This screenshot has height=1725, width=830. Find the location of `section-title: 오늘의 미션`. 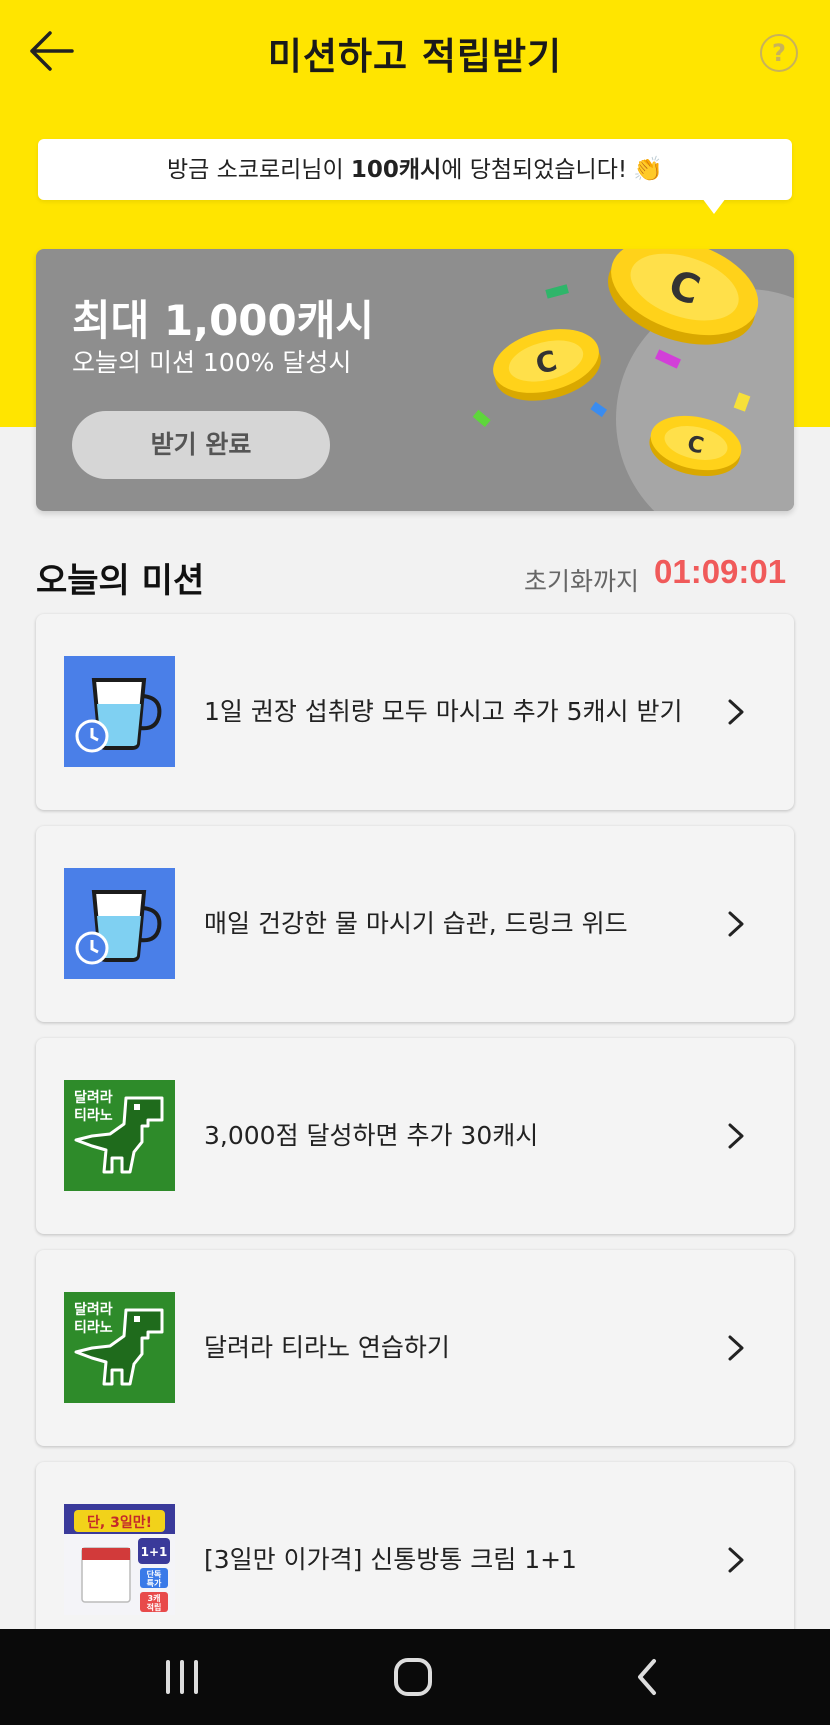

section-title: 오늘의 미션 is located at coordinates (120, 581).